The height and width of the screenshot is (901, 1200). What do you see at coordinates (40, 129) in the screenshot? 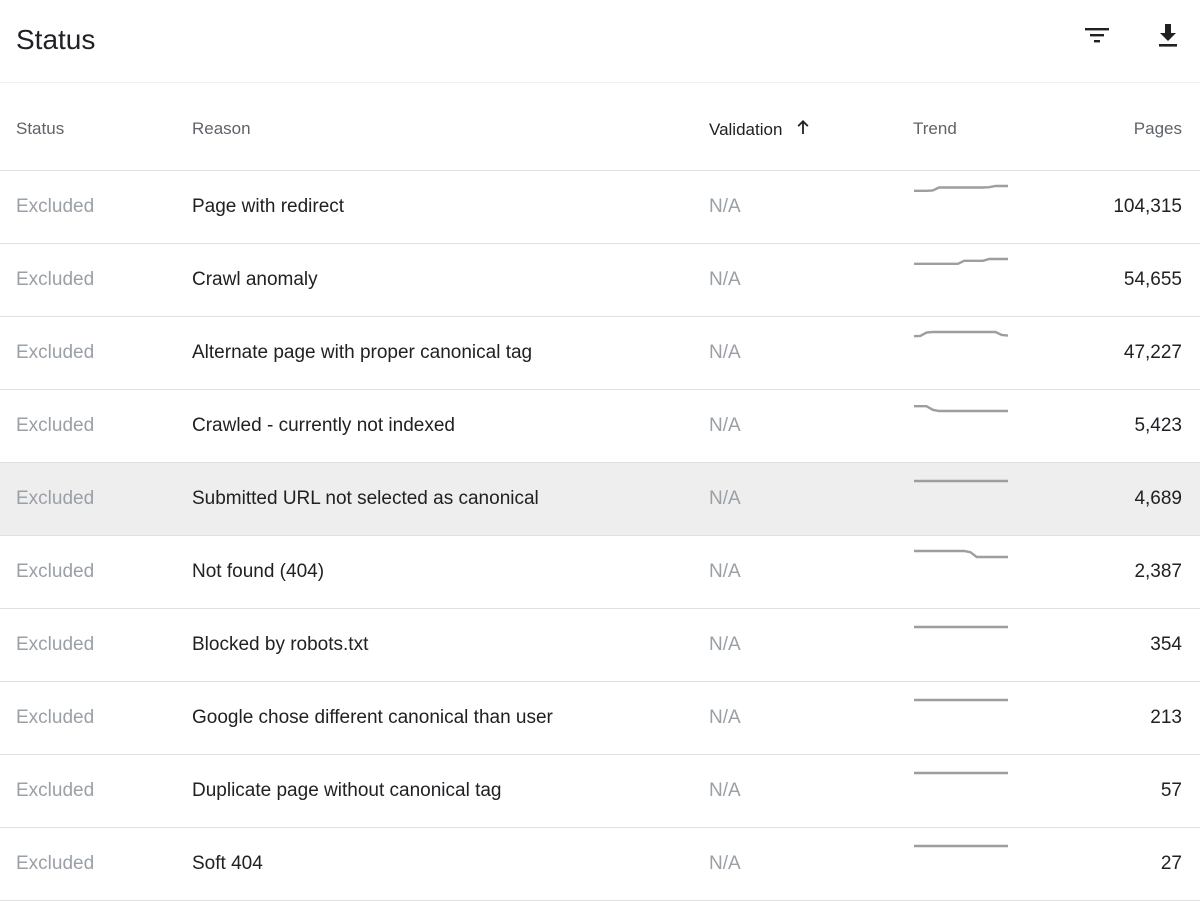
I see `column-header-status: Status` at bounding box center [40, 129].